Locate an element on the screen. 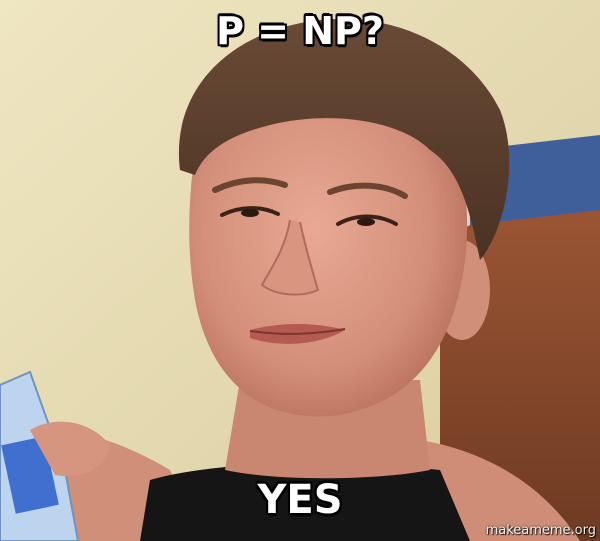 This screenshot has height=541, width=600. meme-bottom-caption: YES is located at coordinates (300, 500).